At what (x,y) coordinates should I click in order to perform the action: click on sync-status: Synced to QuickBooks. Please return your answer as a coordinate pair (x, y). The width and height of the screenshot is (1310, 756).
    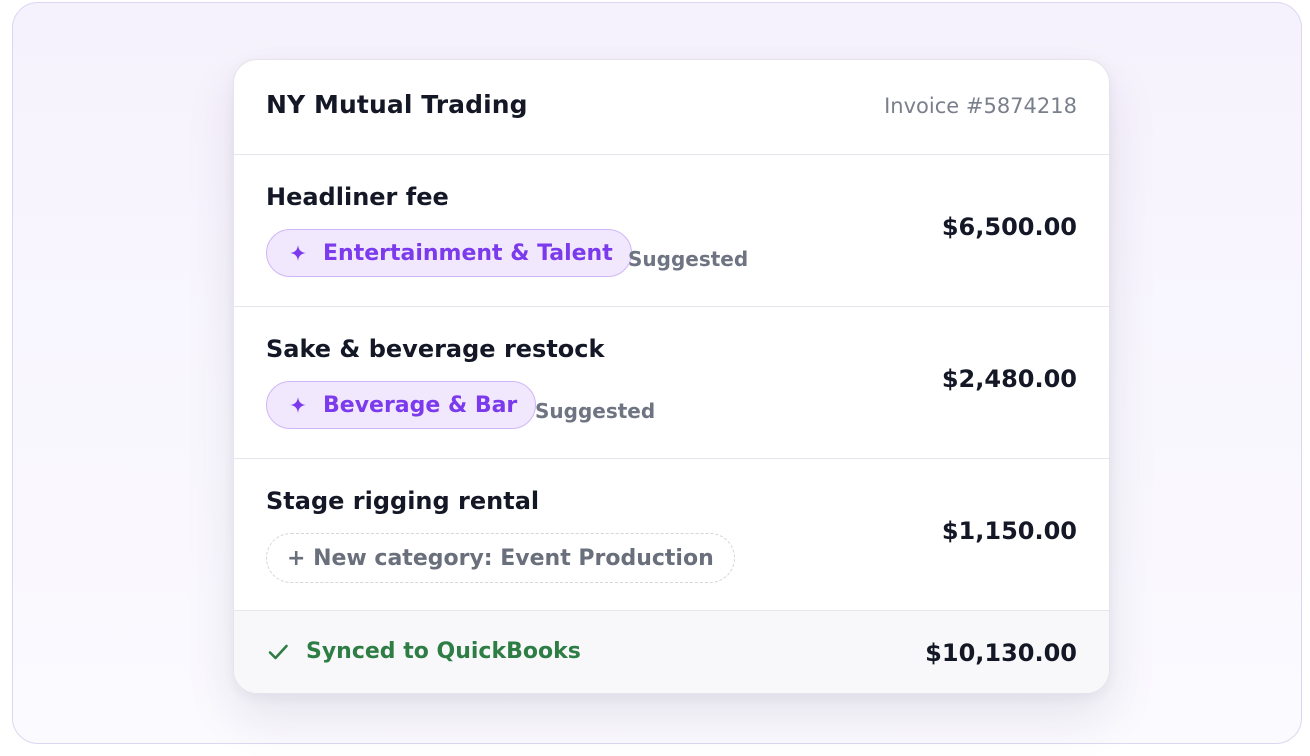
    Looking at the image, I should click on (423, 651).